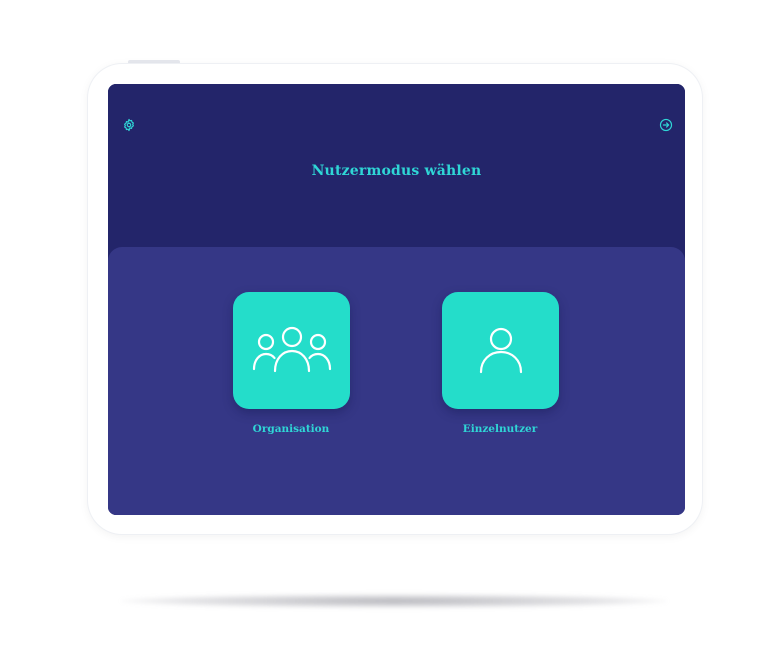  I want to click on single-user-mode-button, so click(500, 350).